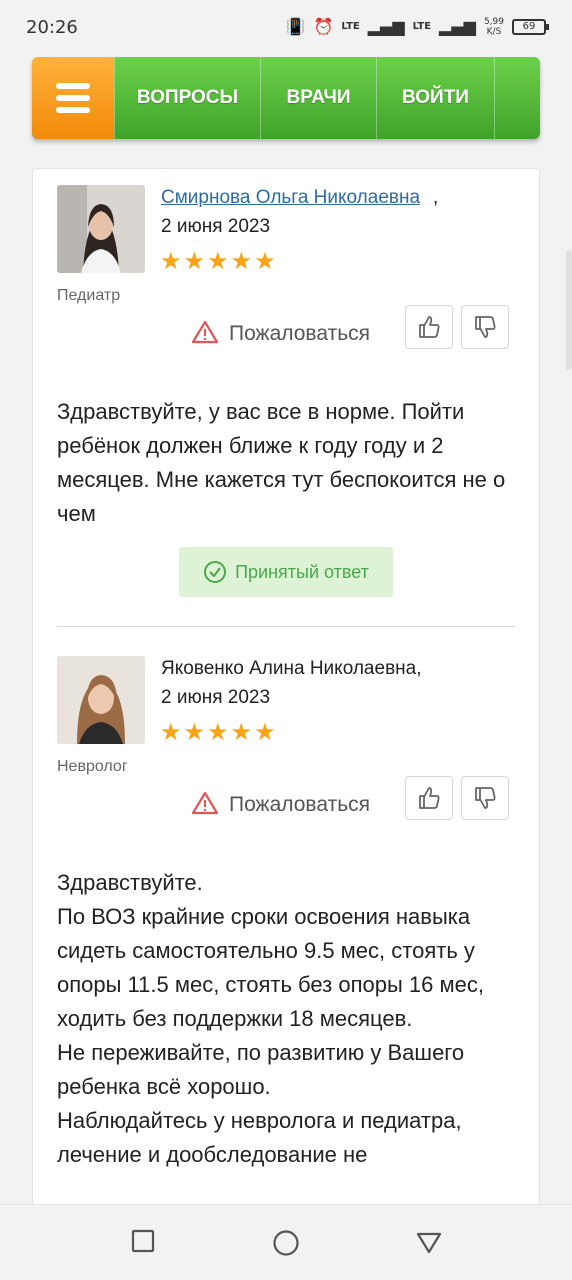  What do you see at coordinates (323, 26) in the screenshot?
I see `alarm-icon: ⏰` at bounding box center [323, 26].